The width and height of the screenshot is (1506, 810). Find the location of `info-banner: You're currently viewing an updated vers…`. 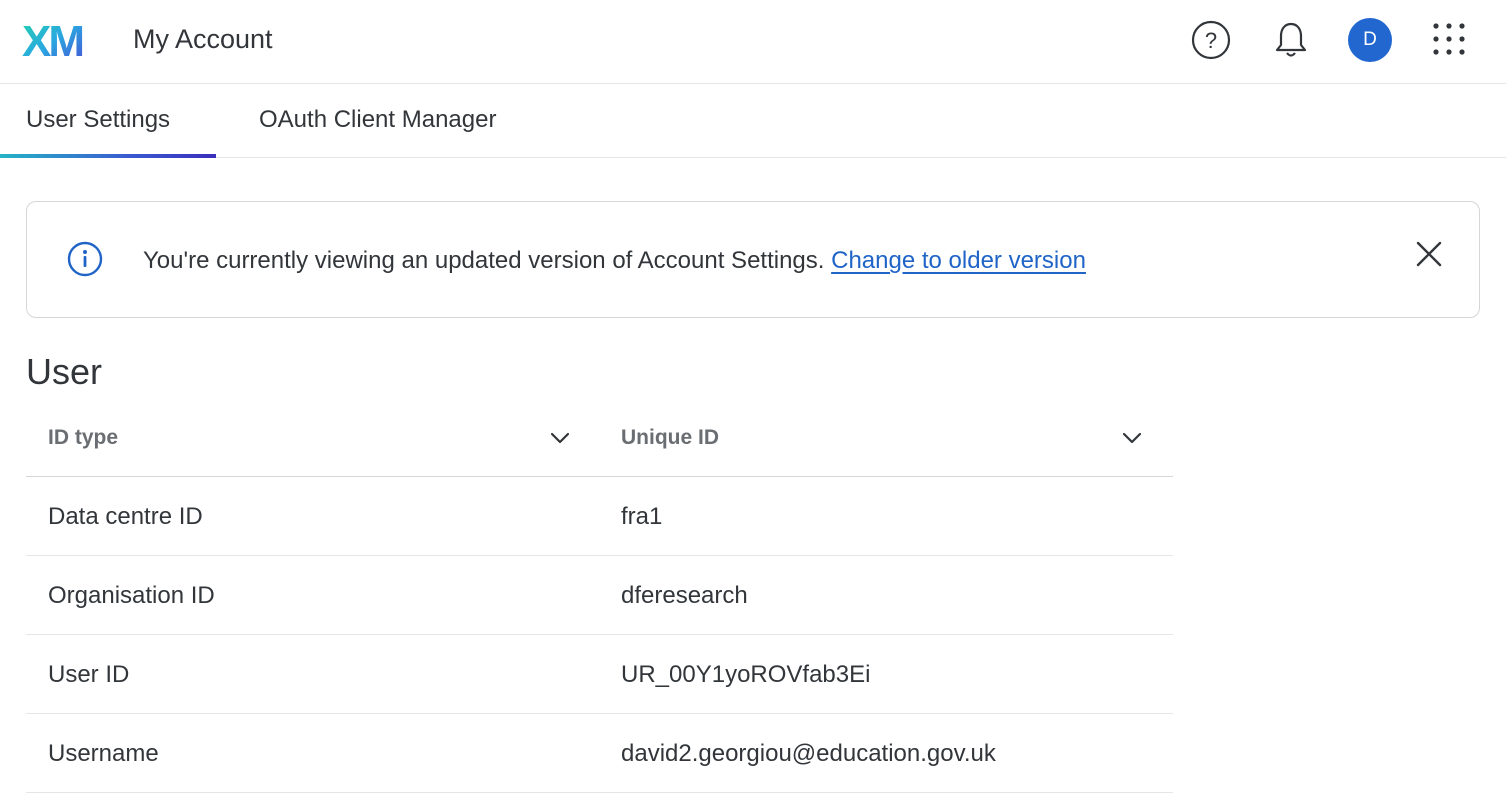

info-banner: You're currently viewing an updated vers… is located at coordinates (753, 259).